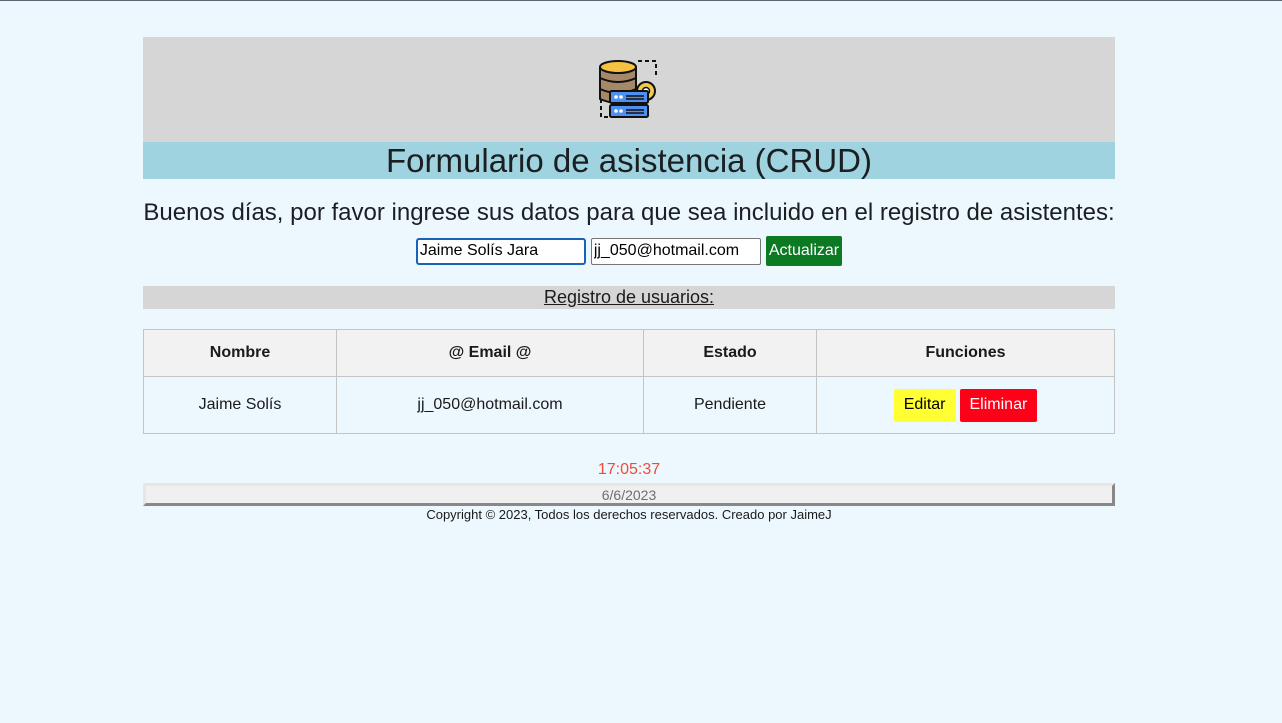  What do you see at coordinates (804, 251) in the screenshot?
I see `update-button: Actualizar` at bounding box center [804, 251].